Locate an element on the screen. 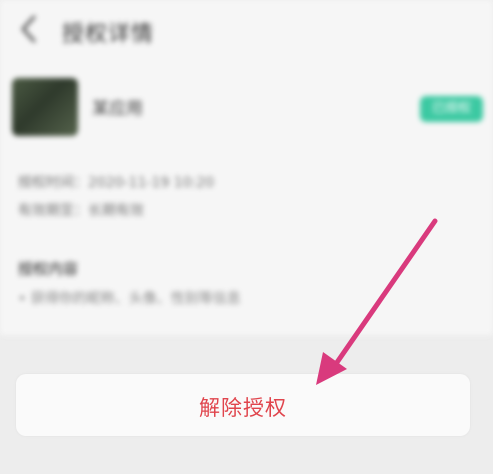  auth-time-text: 授权时间：2020-11-19 10:20 is located at coordinates (116, 183).